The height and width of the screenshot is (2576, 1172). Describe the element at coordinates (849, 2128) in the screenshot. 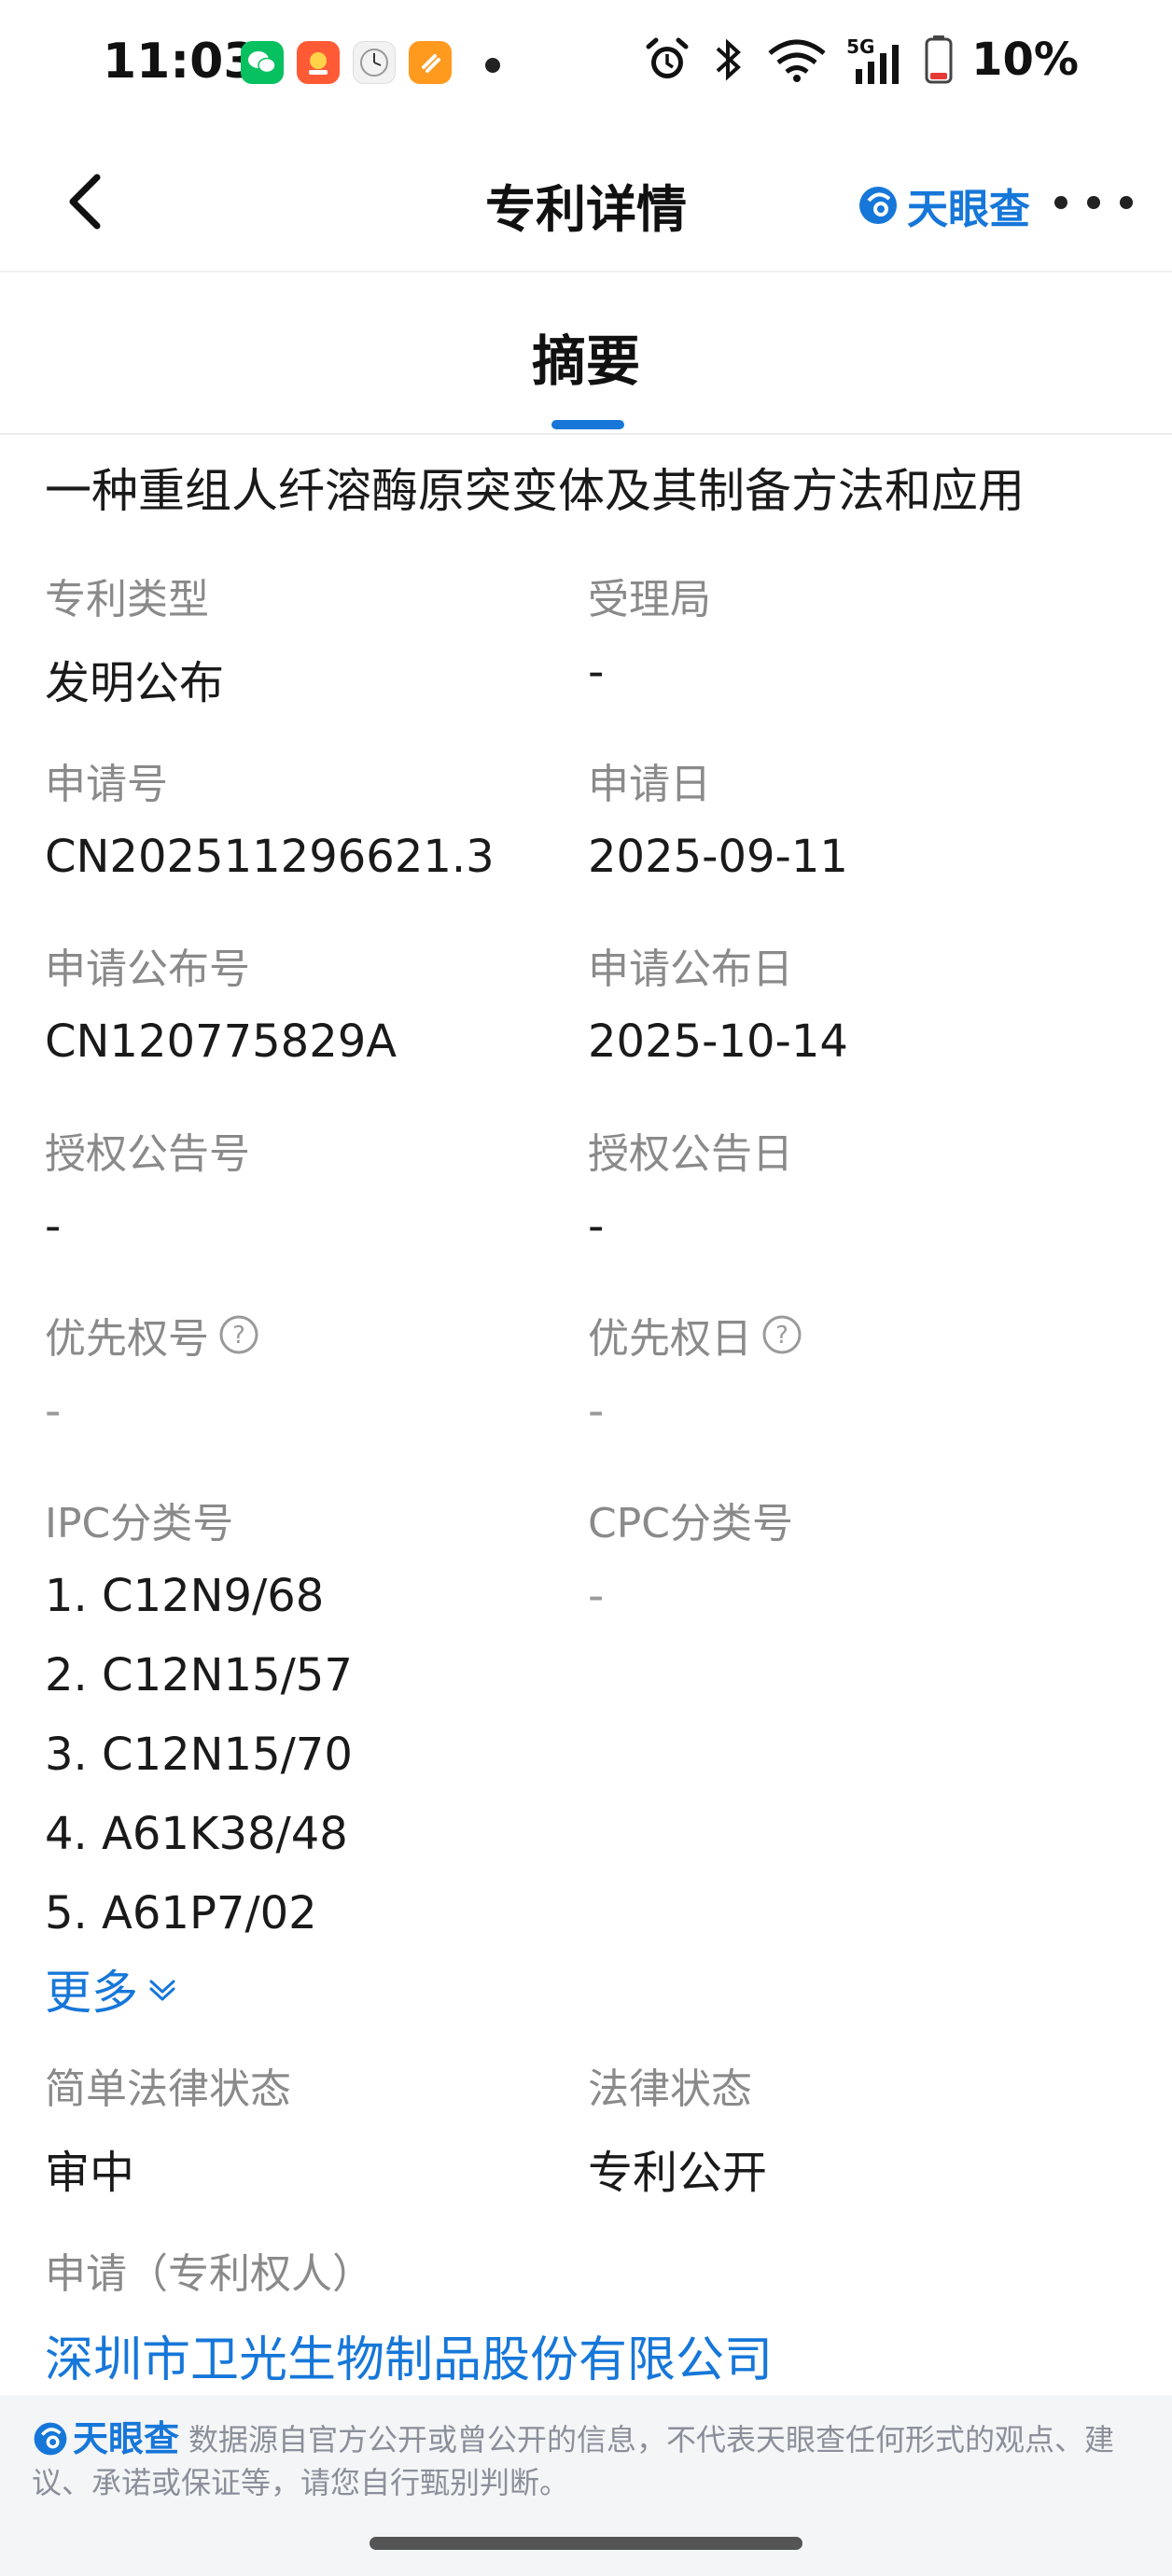

I see `field-legal-status: 法律状态 专利公开` at that location.